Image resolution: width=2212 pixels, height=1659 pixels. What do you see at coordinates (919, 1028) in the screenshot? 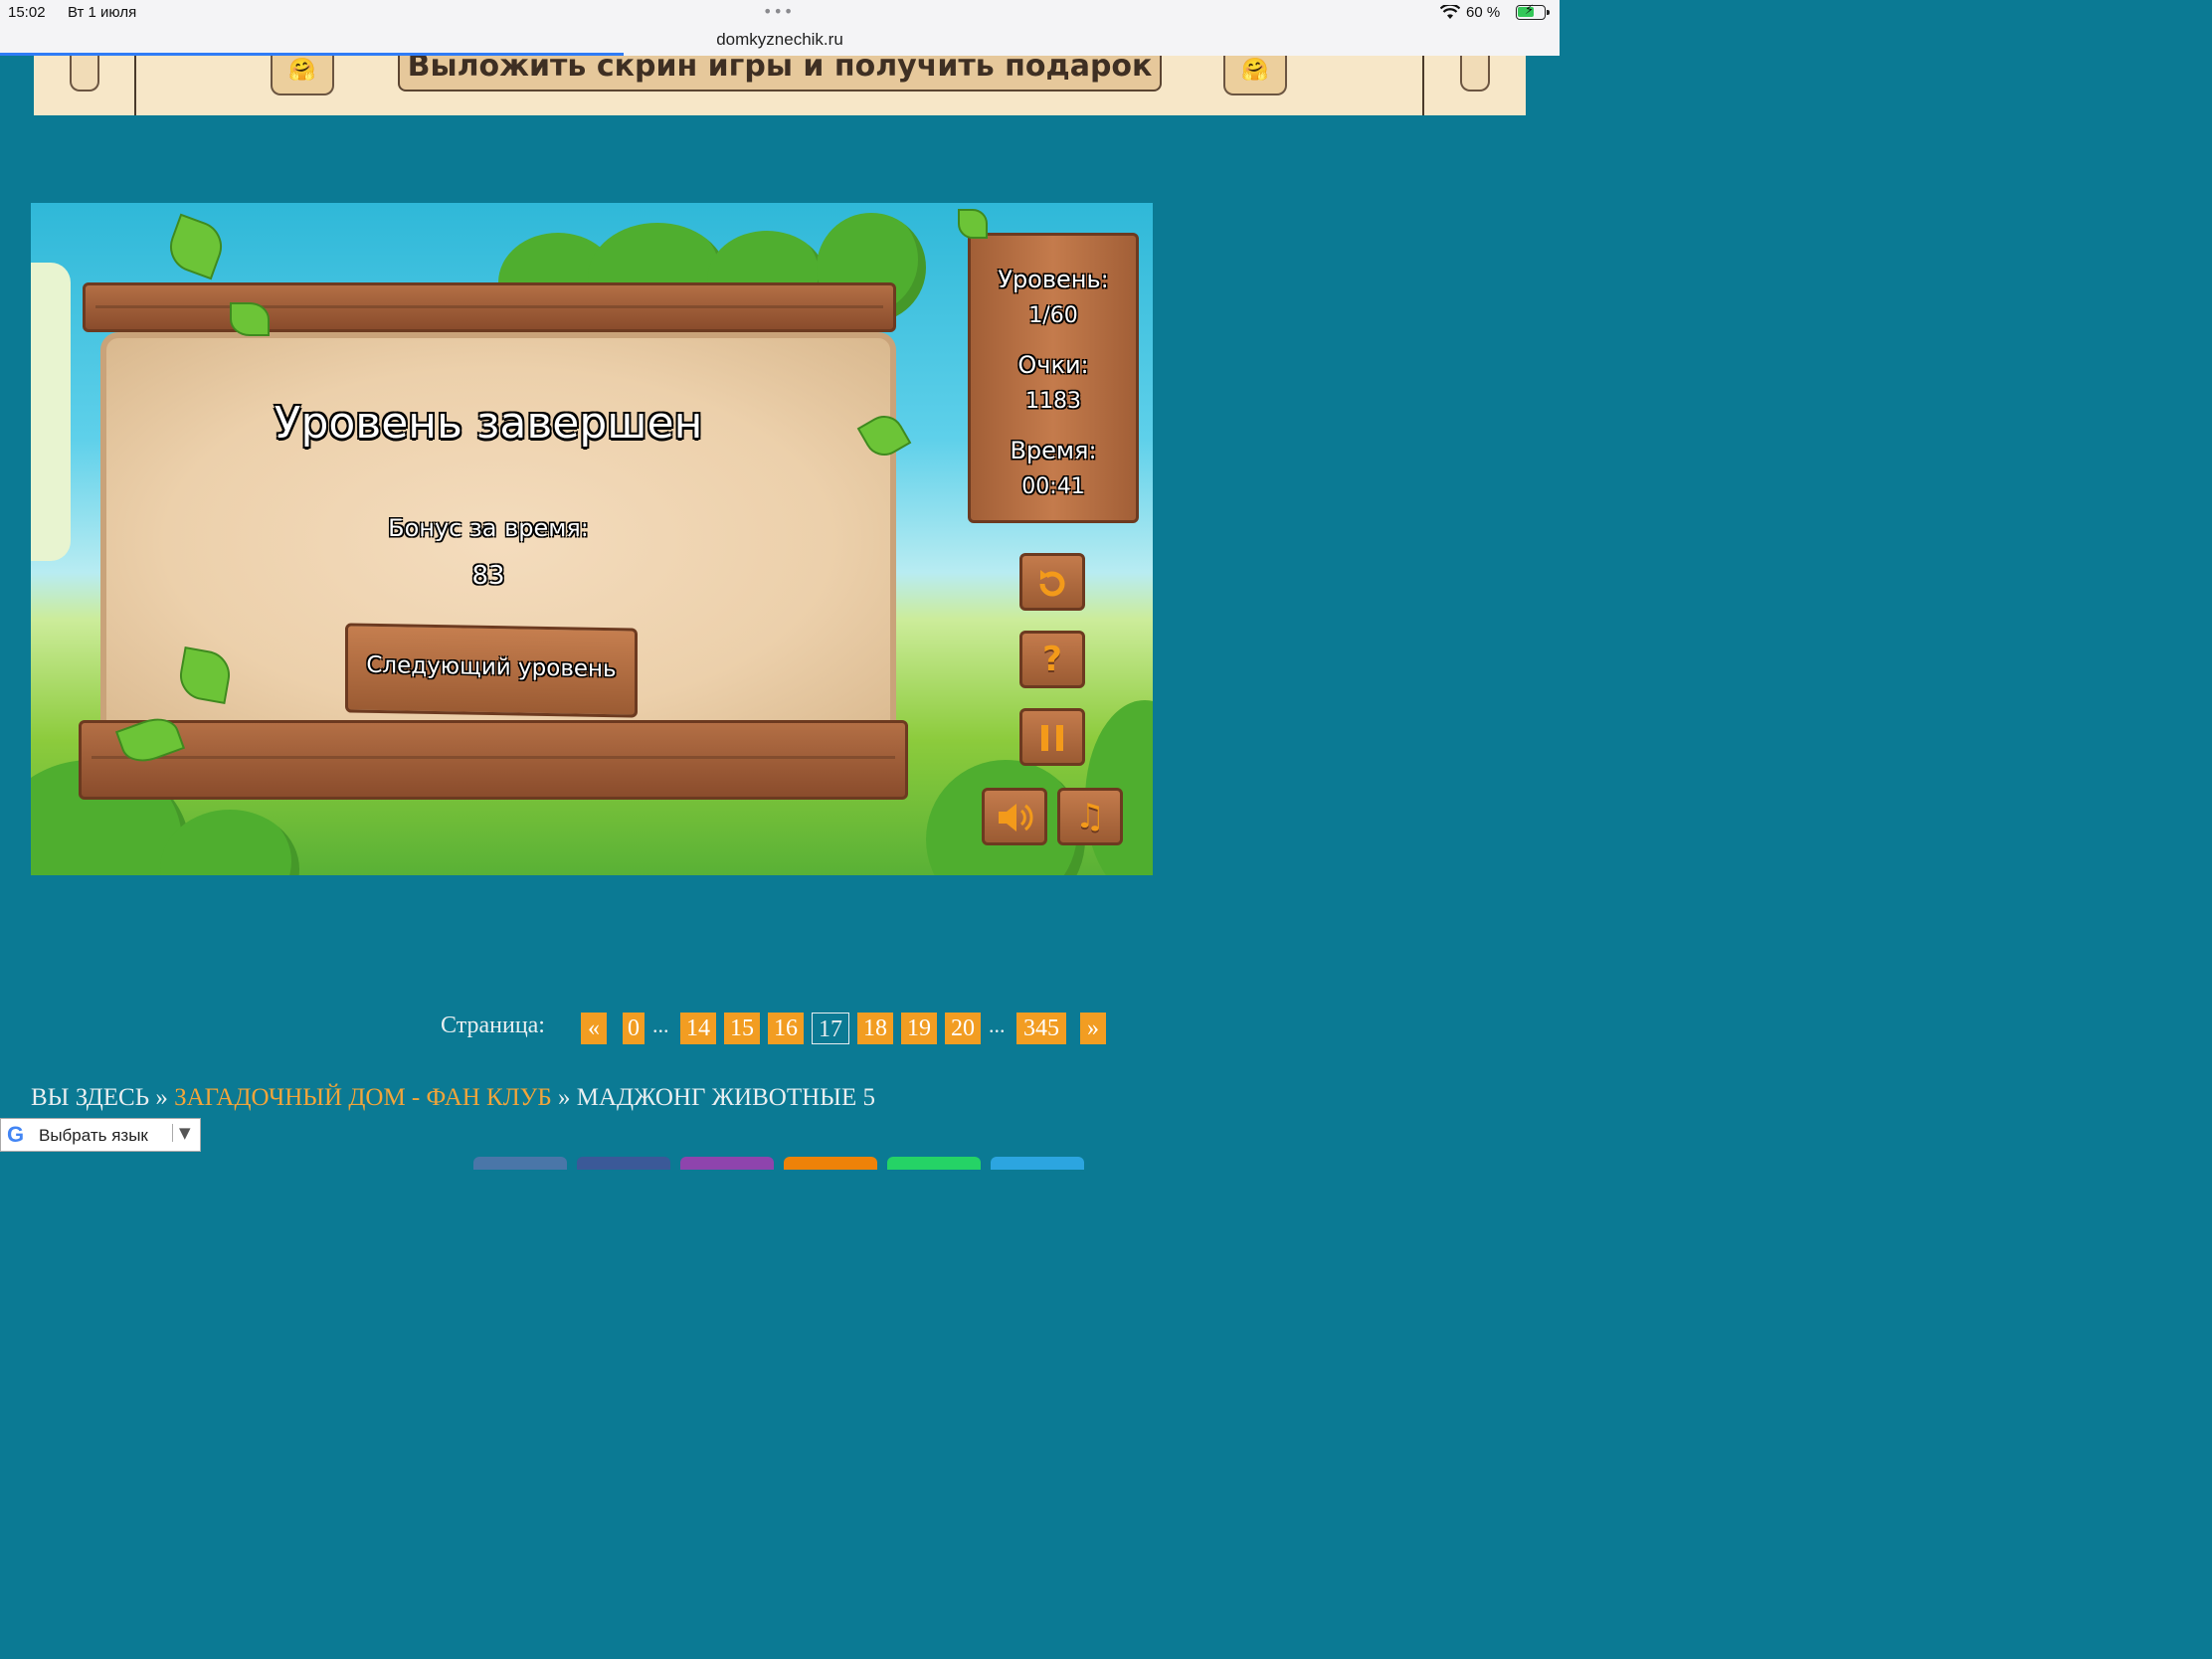
I see `page-link: 19` at bounding box center [919, 1028].